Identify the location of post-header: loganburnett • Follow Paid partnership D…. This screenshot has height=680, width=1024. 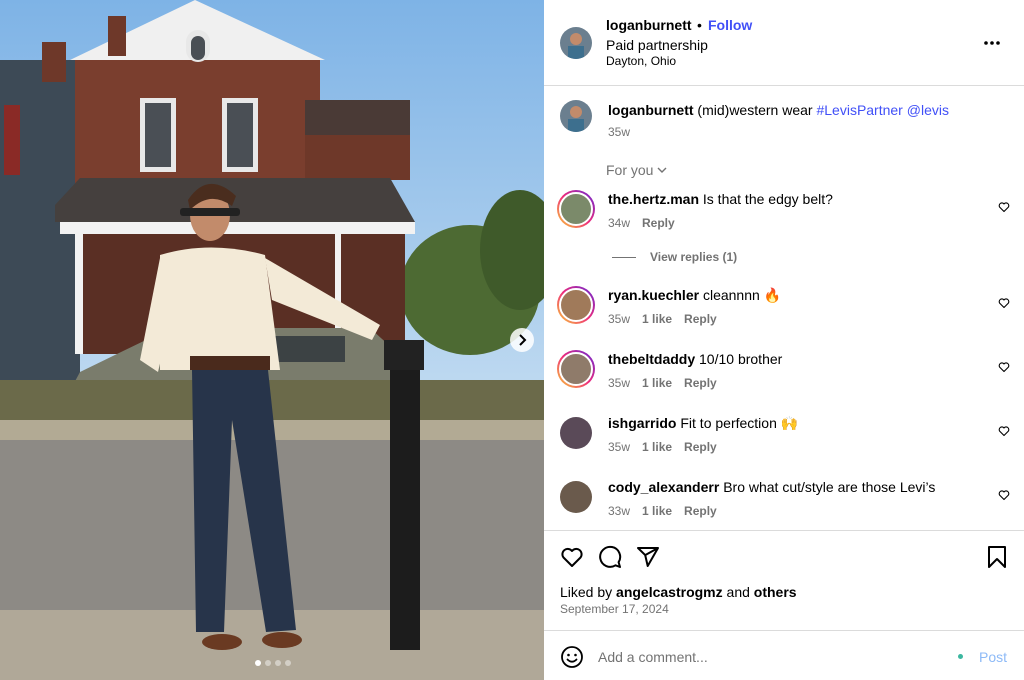
(784, 43).